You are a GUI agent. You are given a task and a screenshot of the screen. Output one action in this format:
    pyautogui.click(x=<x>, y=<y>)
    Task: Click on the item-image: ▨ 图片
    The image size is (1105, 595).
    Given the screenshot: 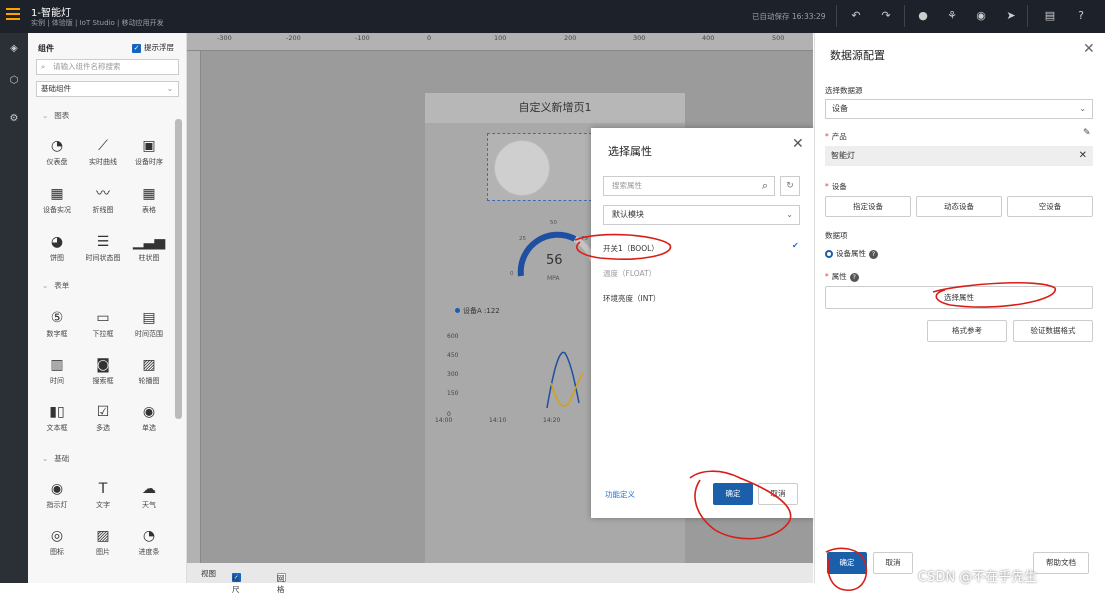 What is the action you would take?
    pyautogui.click(x=103, y=542)
    